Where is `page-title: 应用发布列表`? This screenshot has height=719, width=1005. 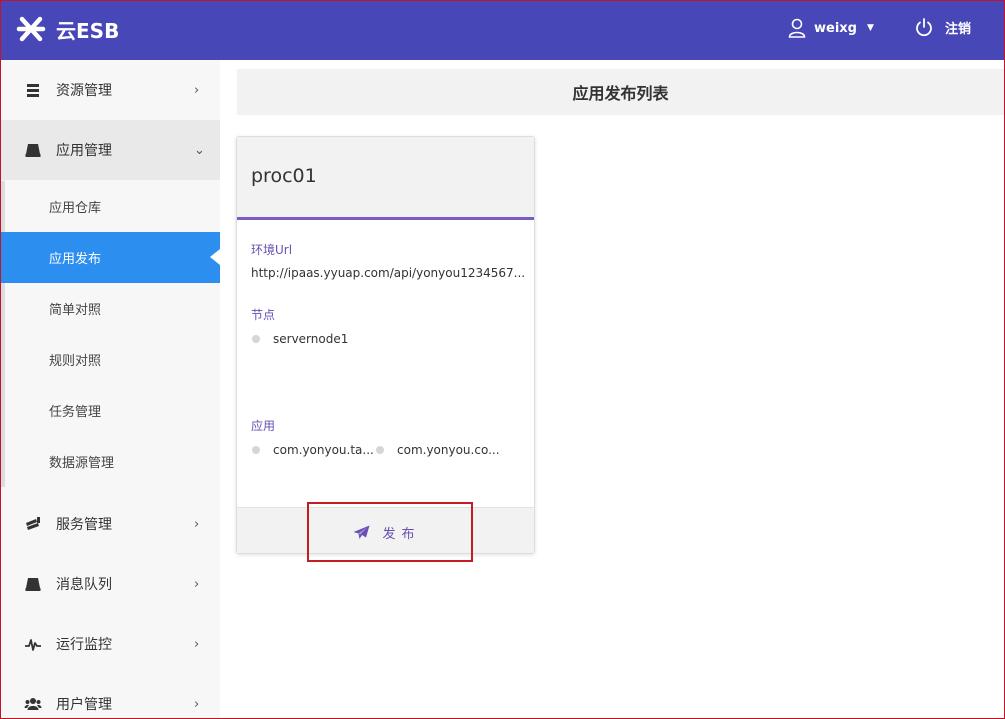
page-title: 应用发布列表 is located at coordinates (620, 92).